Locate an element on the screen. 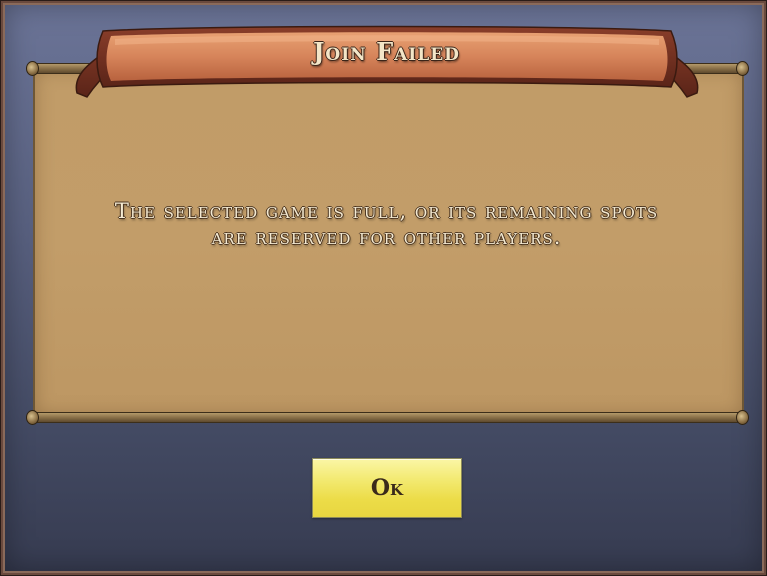 The width and height of the screenshot is (767, 576). rod-cap-left is located at coordinates (32, 417).